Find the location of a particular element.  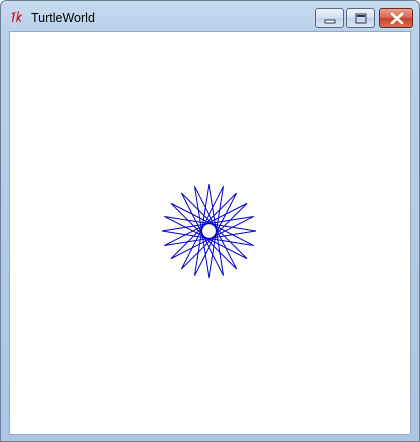

star-path is located at coordinates (209, 231).